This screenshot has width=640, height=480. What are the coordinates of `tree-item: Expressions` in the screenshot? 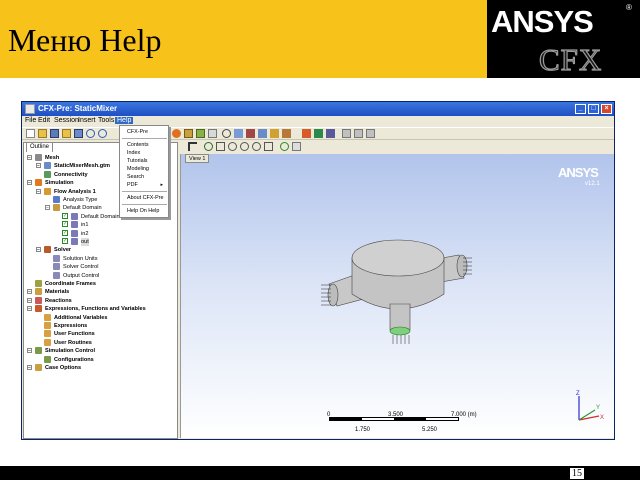 It's located at (100, 326).